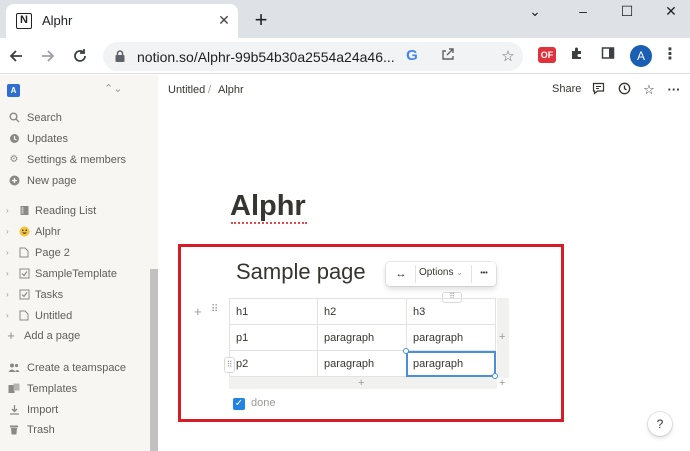  I want to click on google-icon: G, so click(412, 57).